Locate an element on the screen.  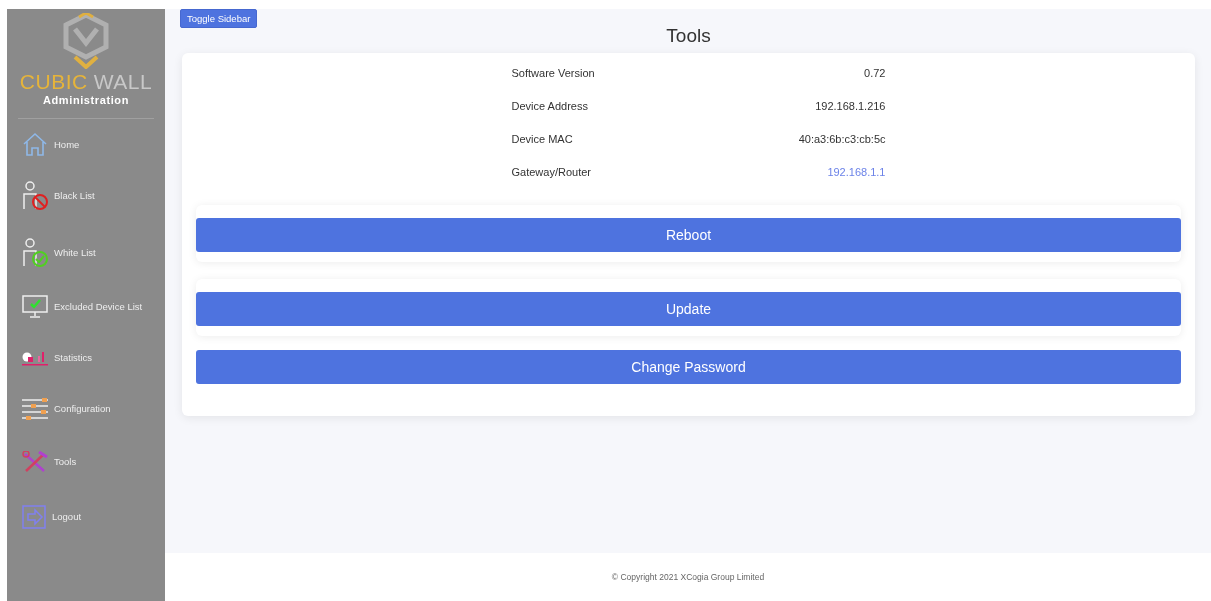
action-button: Update is located at coordinates (688, 309).